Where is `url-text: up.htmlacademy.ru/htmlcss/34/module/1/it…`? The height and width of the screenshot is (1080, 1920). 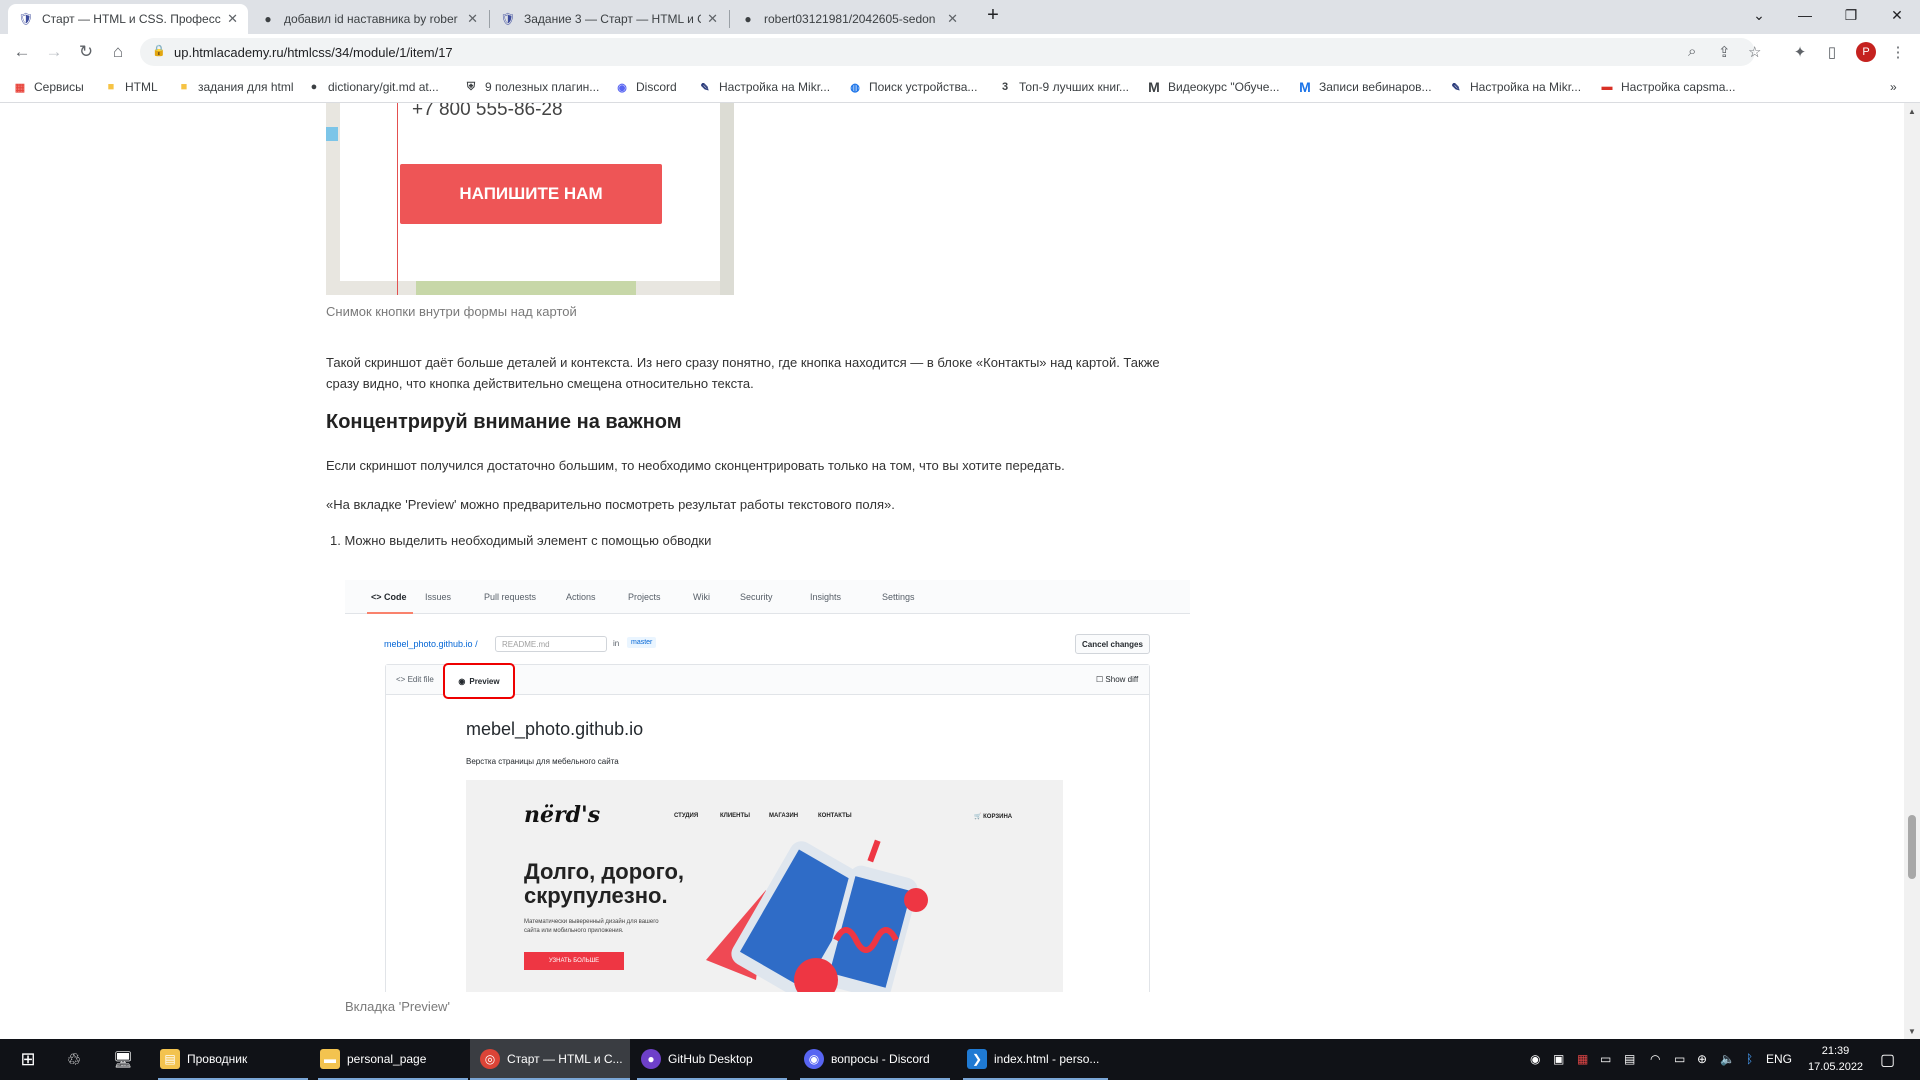
url-text: up.htmlacademy.ru/htmlcss/34/module/1/it… is located at coordinates (313, 52).